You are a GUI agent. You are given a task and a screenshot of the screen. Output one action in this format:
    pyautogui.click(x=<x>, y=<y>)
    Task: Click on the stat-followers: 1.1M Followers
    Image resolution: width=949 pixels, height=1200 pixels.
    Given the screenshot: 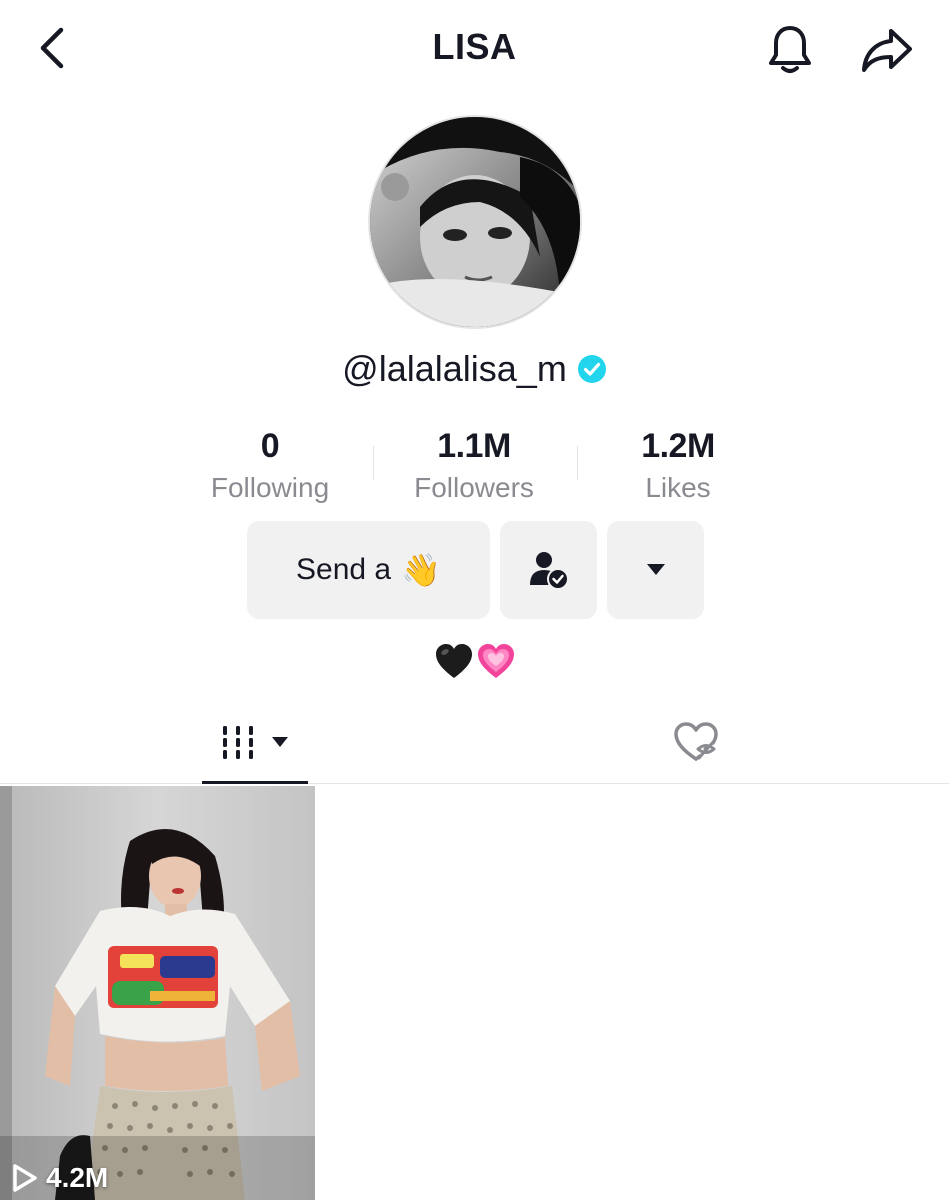 What is the action you would take?
    pyautogui.click(x=474, y=467)
    